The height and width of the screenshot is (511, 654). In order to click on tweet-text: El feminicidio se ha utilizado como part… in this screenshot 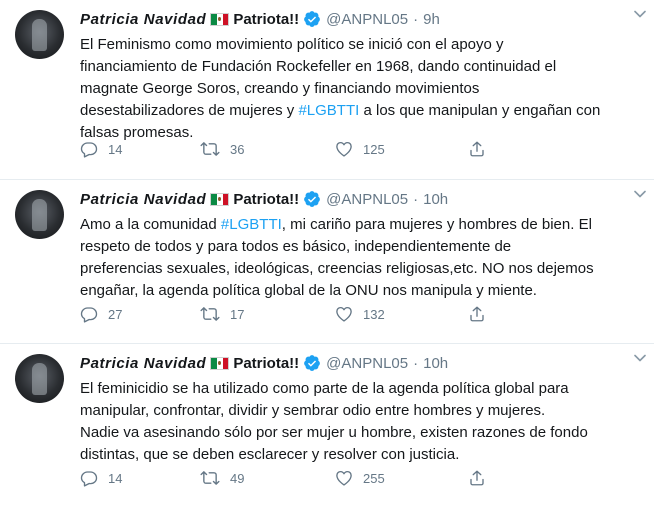, I will do `click(334, 421)`.